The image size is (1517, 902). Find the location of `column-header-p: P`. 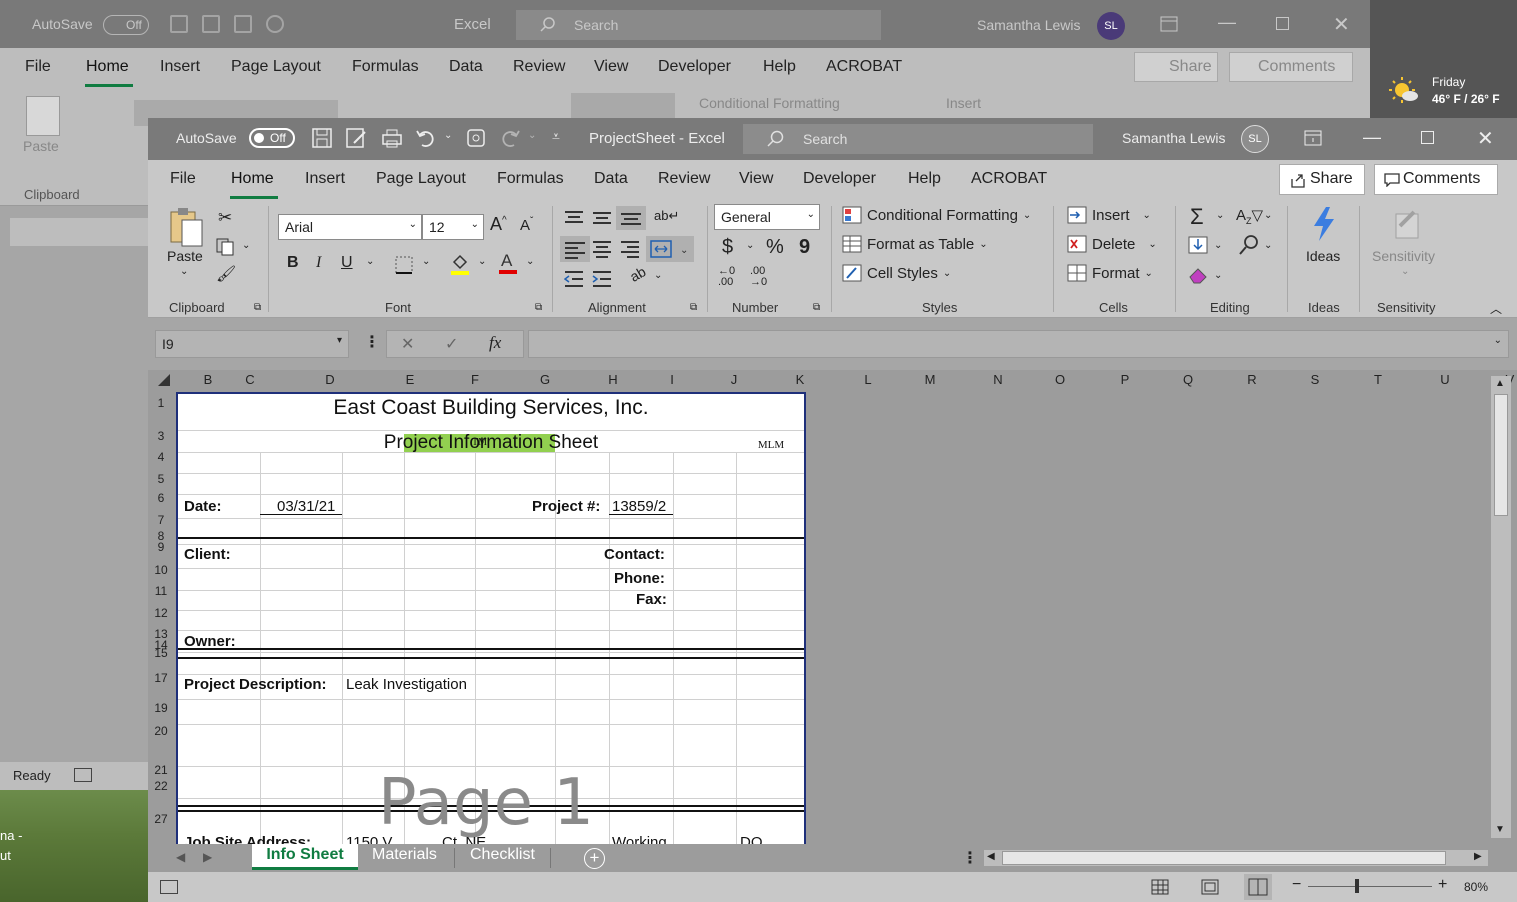

column-header-p: P is located at coordinates (1125, 380).